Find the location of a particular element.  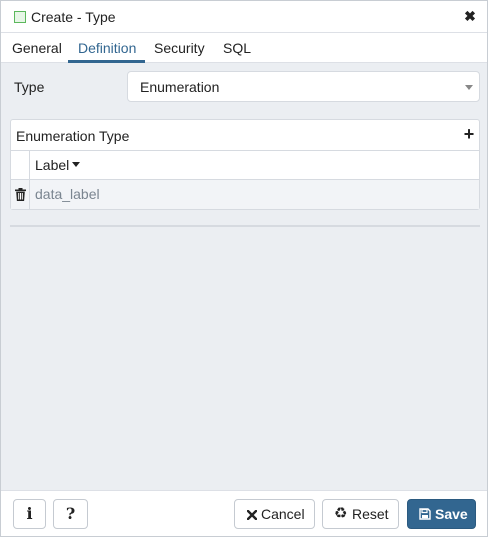

type-select: Enumeration is located at coordinates (303, 86).